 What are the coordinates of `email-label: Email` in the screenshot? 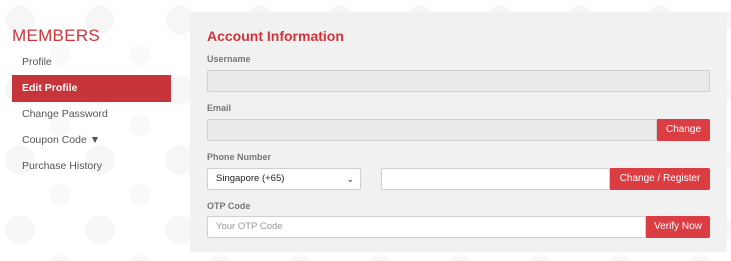 It's located at (219, 108).